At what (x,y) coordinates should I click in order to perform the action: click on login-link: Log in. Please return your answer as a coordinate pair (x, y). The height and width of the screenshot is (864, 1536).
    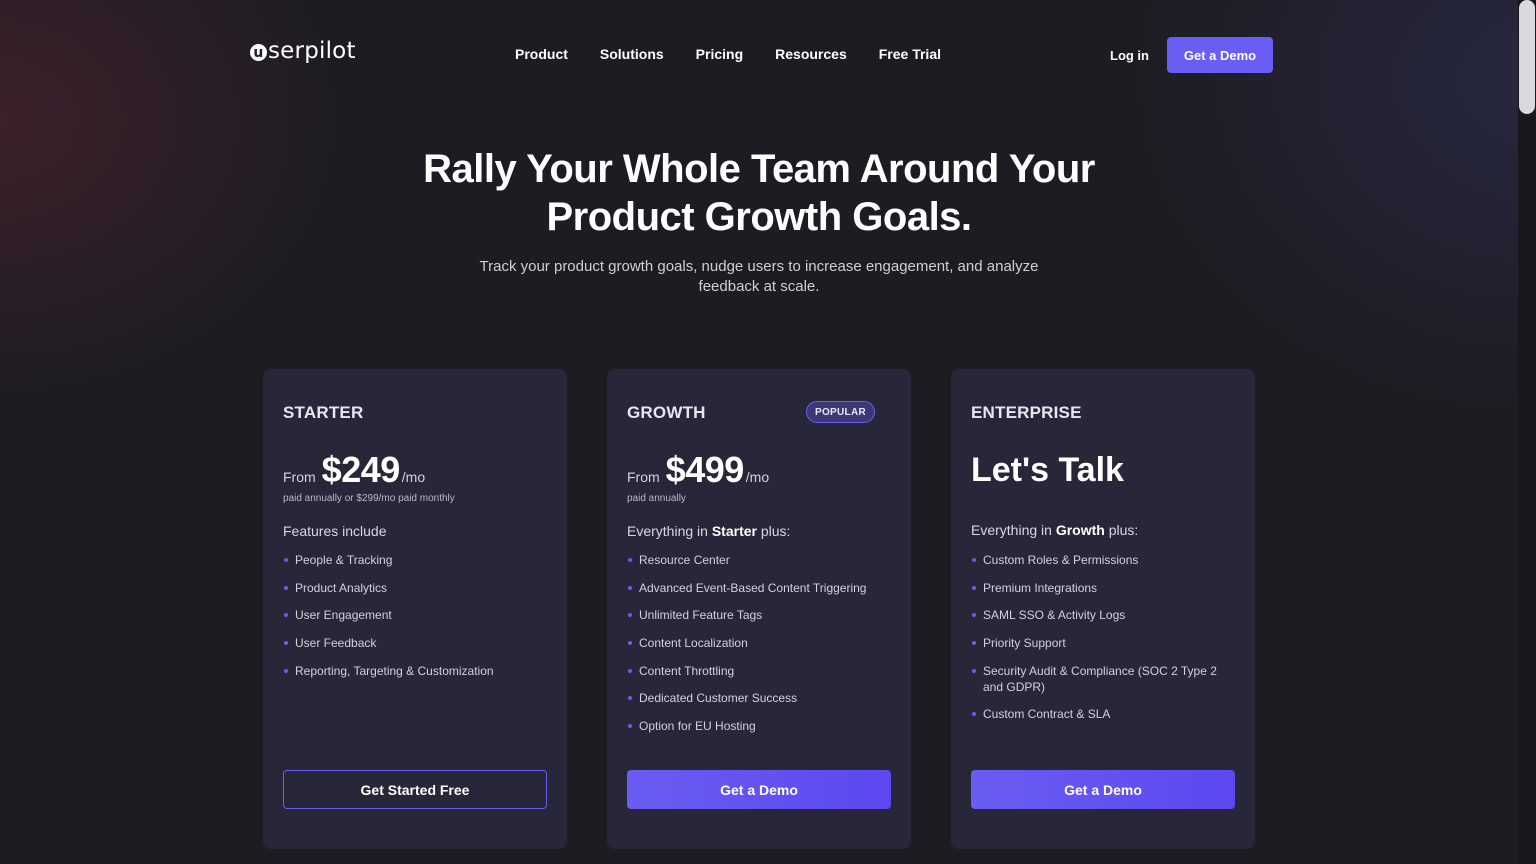
    Looking at the image, I should click on (1129, 55).